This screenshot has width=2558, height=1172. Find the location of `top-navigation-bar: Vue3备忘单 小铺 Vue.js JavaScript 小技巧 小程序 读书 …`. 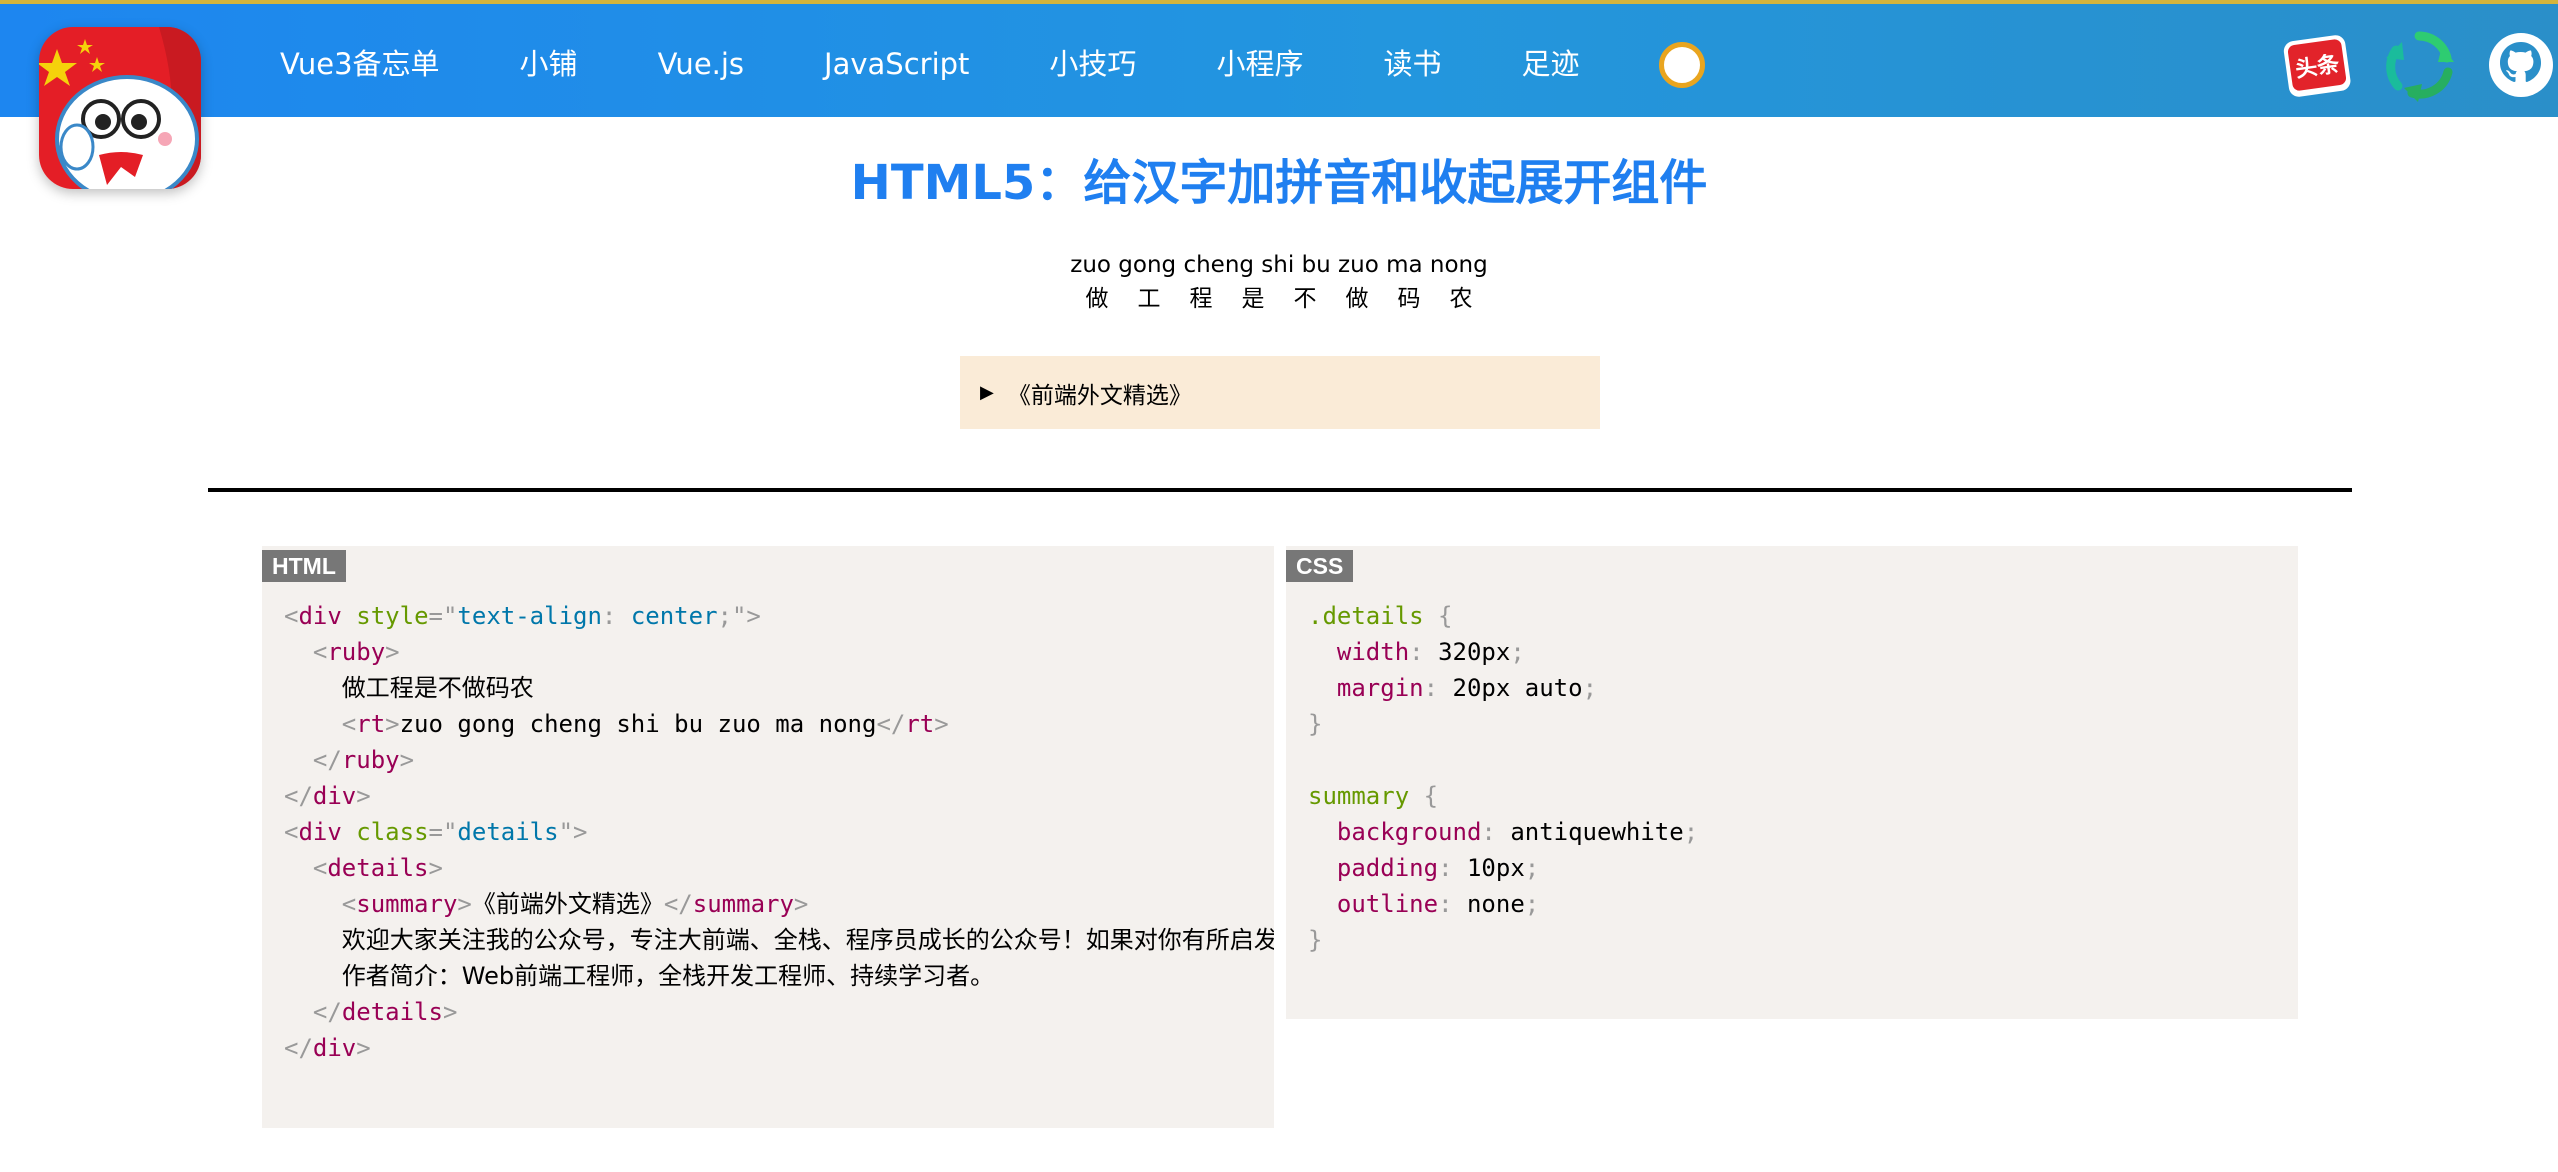

top-navigation-bar: Vue3备忘单 小铺 Vue.js JavaScript 小技巧 小程序 读书 … is located at coordinates (1279, 58).